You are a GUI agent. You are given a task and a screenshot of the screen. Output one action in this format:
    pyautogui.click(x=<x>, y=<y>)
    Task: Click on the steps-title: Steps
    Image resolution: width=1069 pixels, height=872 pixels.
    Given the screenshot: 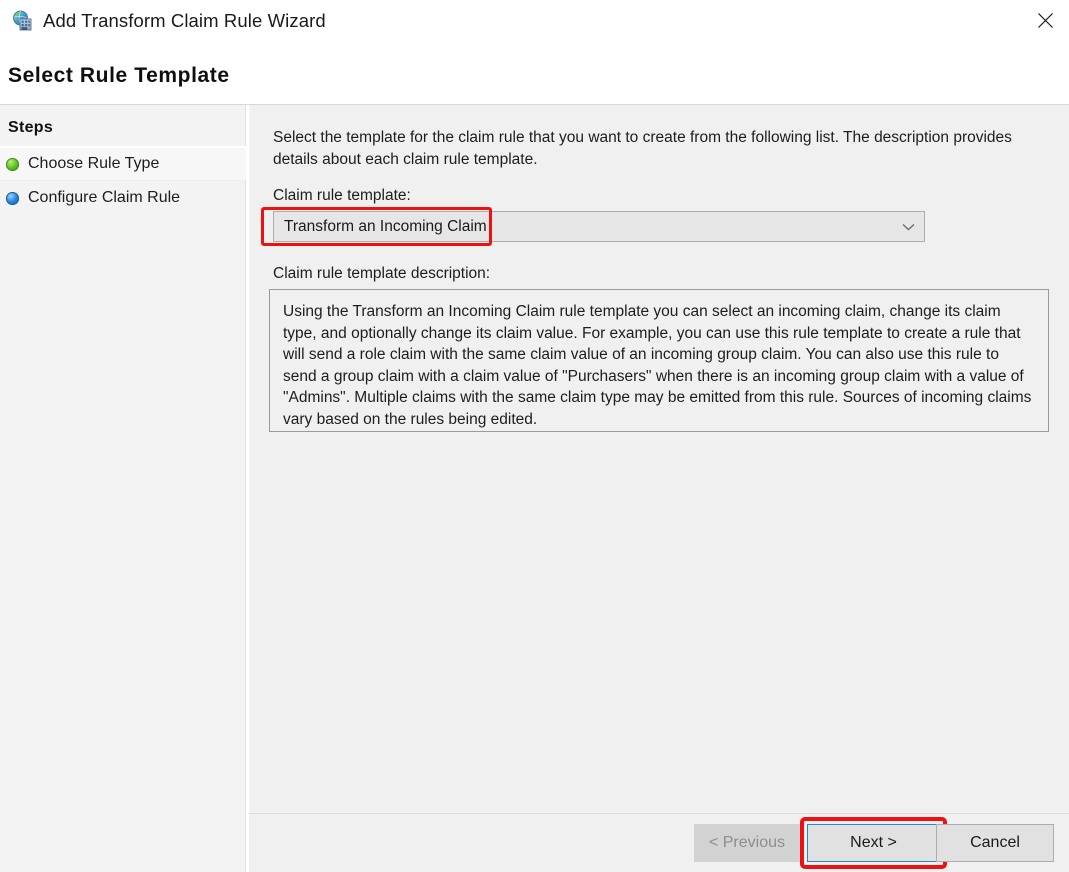 What is the action you would take?
    pyautogui.click(x=31, y=127)
    